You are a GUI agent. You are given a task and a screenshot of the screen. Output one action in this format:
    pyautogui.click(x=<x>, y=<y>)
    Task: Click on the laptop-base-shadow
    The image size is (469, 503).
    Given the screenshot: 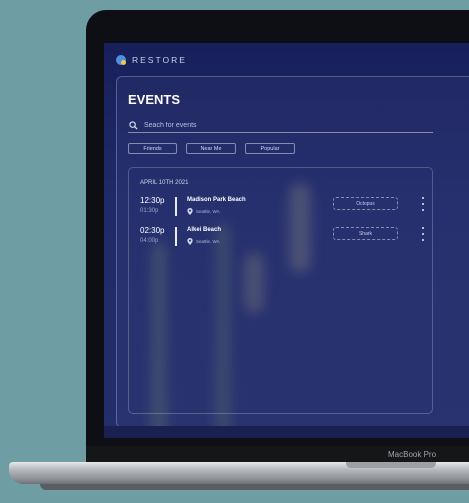 What is the action you would take?
    pyautogui.click(x=254, y=487)
    